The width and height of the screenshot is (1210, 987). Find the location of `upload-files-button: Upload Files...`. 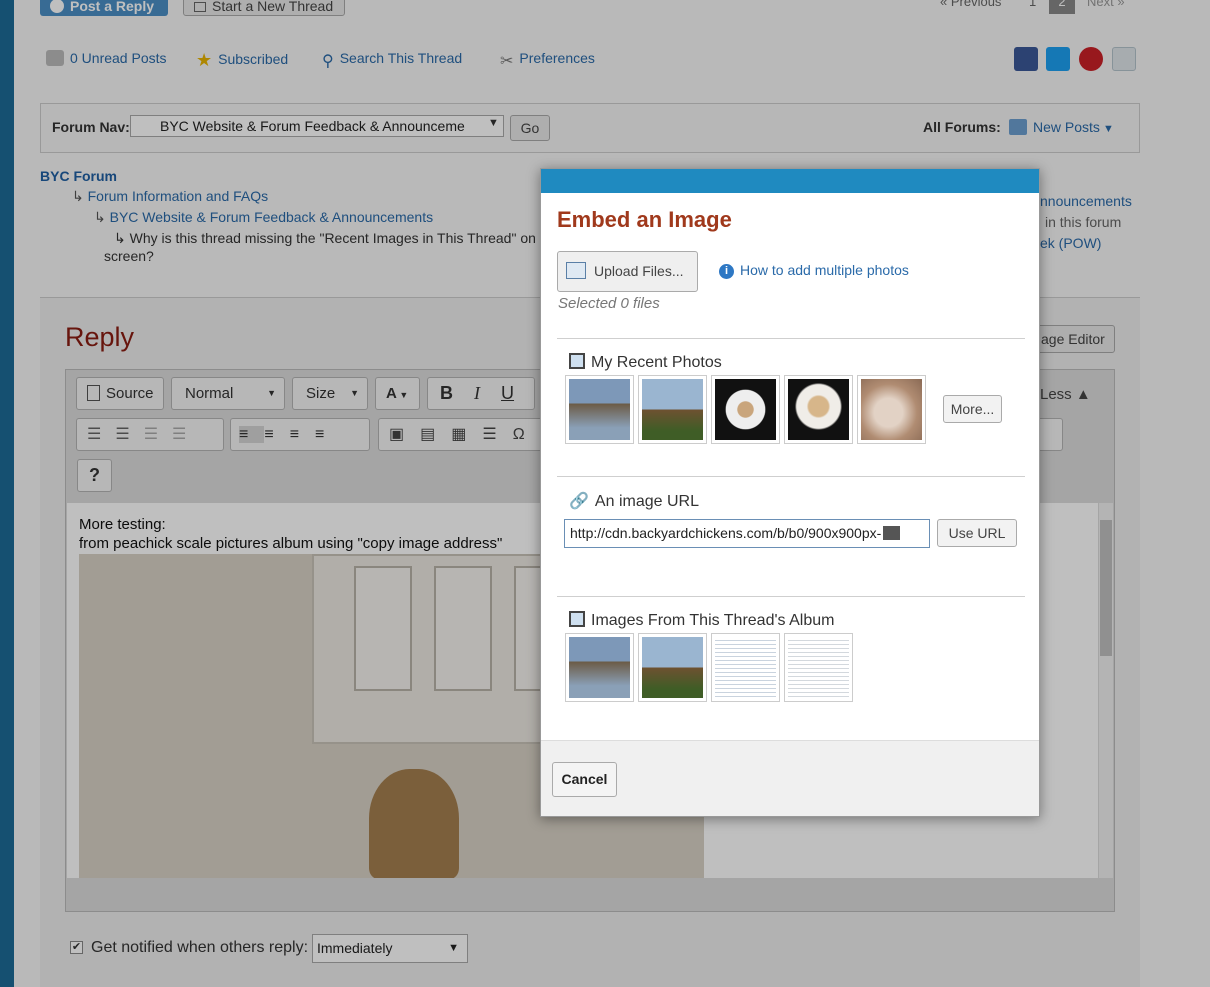

upload-files-button: Upload Files... is located at coordinates (627, 271).